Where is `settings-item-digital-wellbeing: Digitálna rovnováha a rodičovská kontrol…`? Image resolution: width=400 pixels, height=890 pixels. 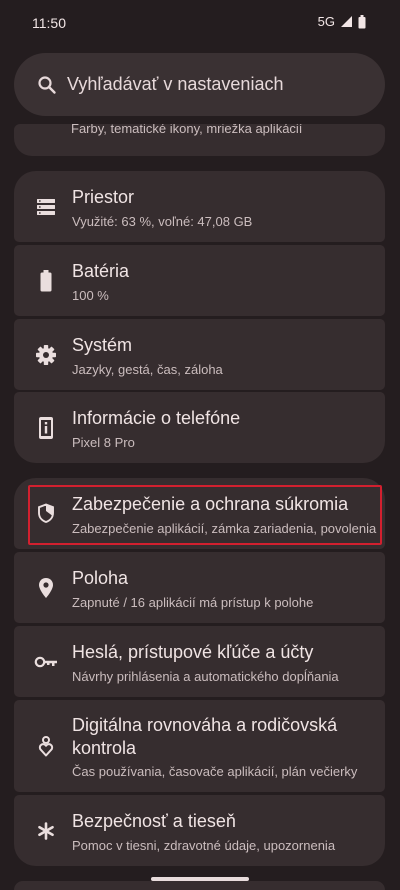
settings-item-digital-wellbeing: Digitálna rovnováha a rodičovská kontrol… is located at coordinates (199, 746).